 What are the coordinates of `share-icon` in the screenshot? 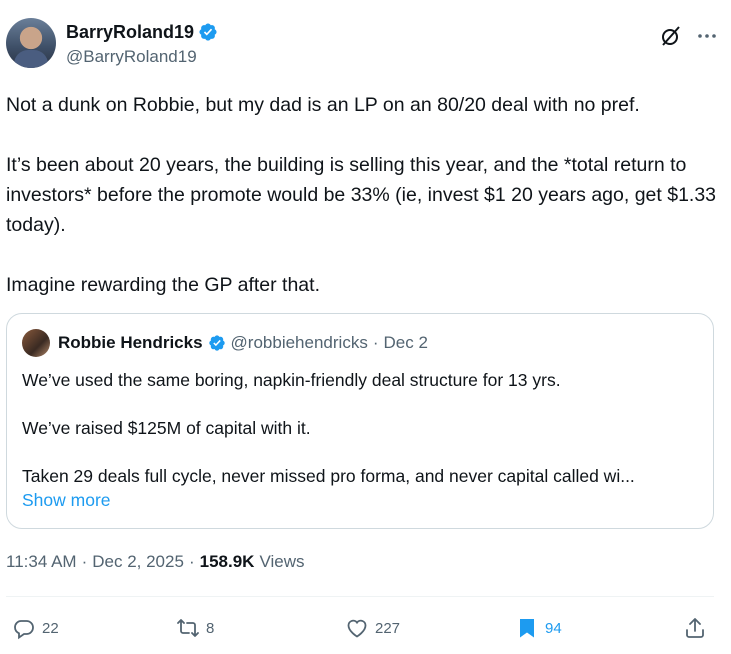 It's located at (695, 628).